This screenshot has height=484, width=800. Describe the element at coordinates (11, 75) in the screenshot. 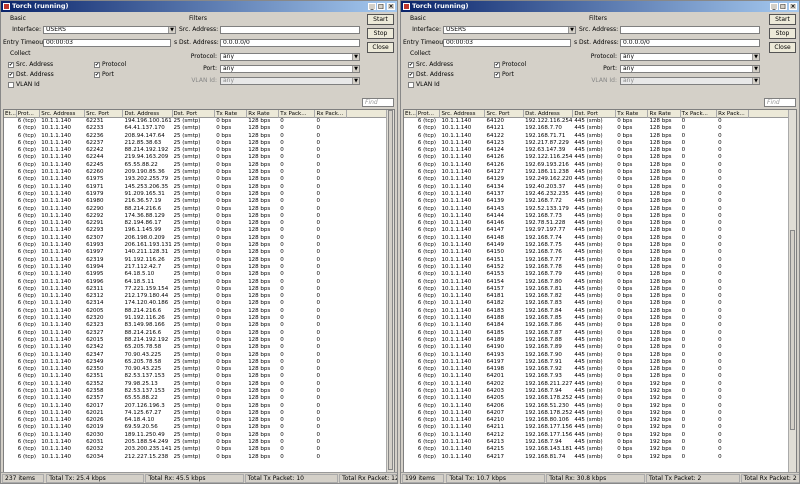

I see `collect-dst-checkbox: ✔` at that location.